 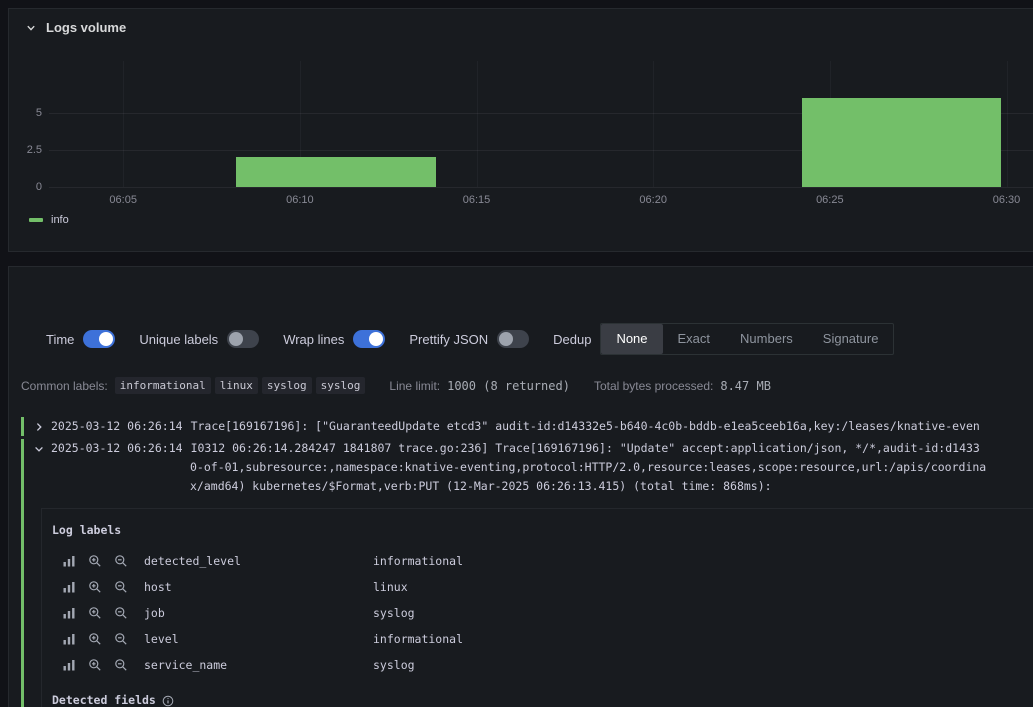 What do you see at coordinates (1006, 200) in the screenshot?
I see `x-tick-label: 06:30` at bounding box center [1006, 200].